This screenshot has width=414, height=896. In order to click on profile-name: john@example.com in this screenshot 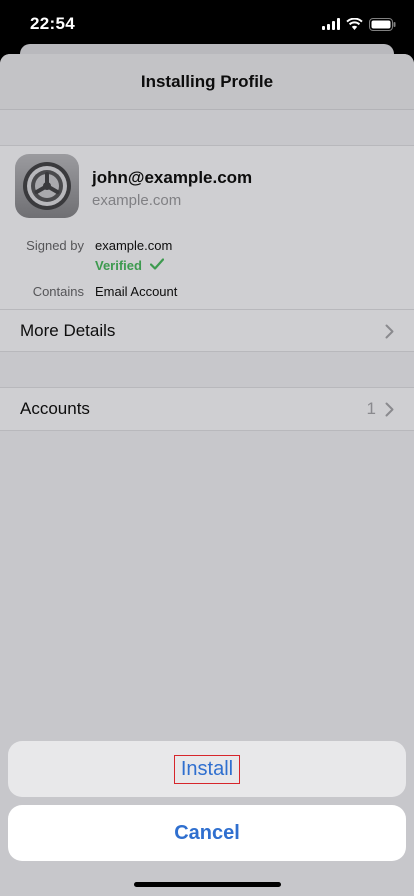, I will do `click(172, 177)`.